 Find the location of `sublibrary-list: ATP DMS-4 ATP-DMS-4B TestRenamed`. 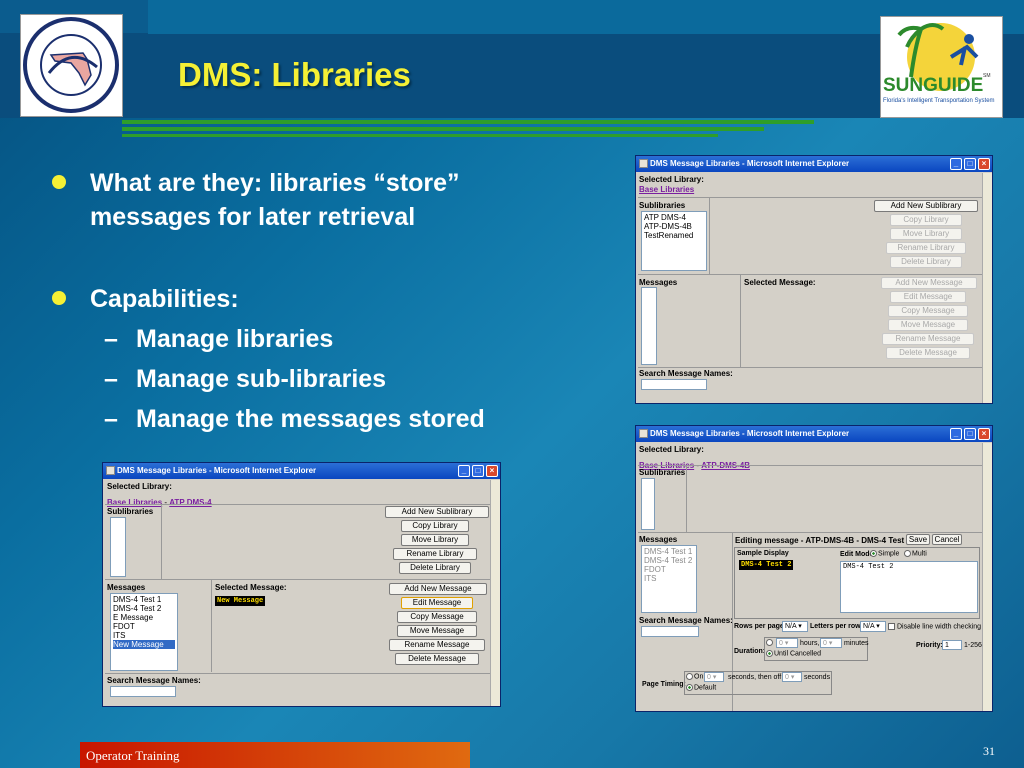

sublibrary-list: ATP DMS-4 ATP-DMS-4B TestRenamed is located at coordinates (674, 241).